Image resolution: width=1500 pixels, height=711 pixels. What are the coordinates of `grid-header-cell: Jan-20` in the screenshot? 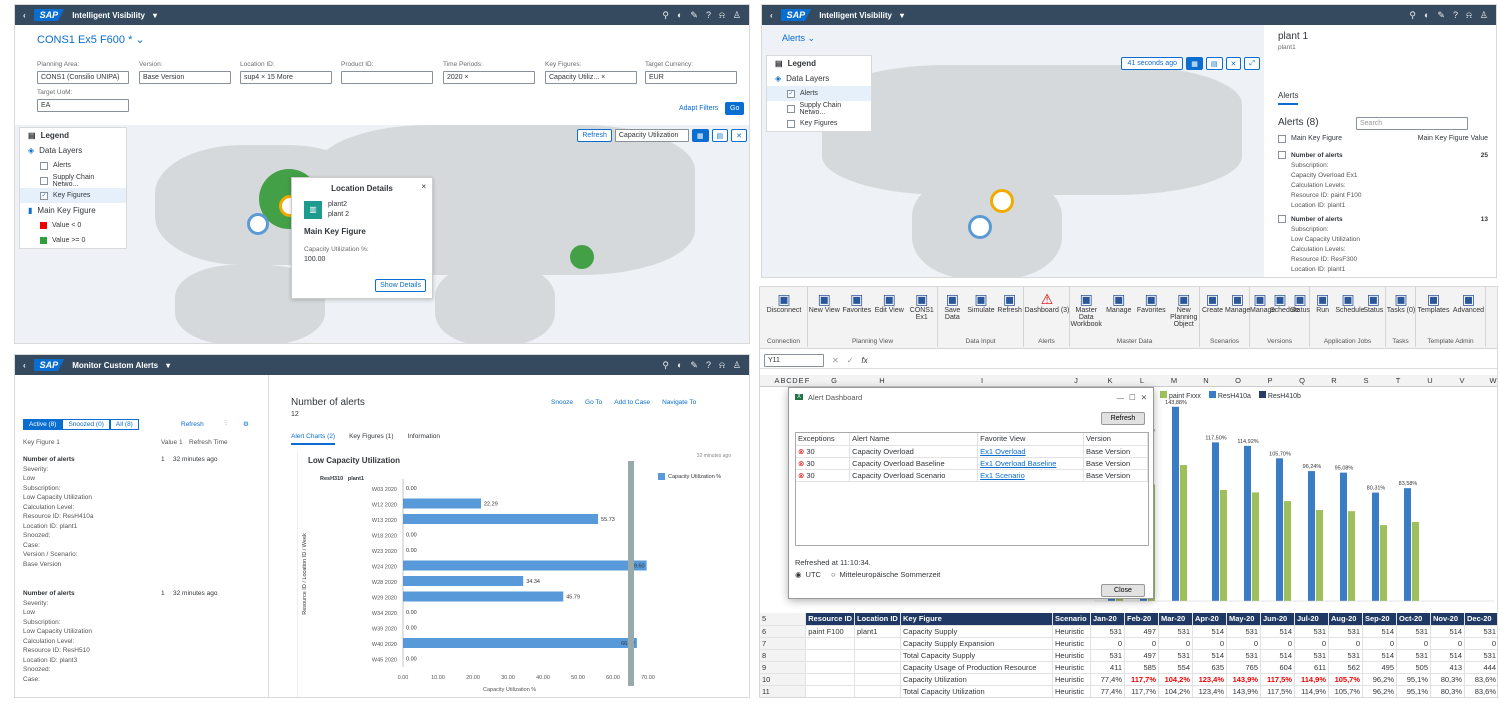 It's located at (1107, 619).